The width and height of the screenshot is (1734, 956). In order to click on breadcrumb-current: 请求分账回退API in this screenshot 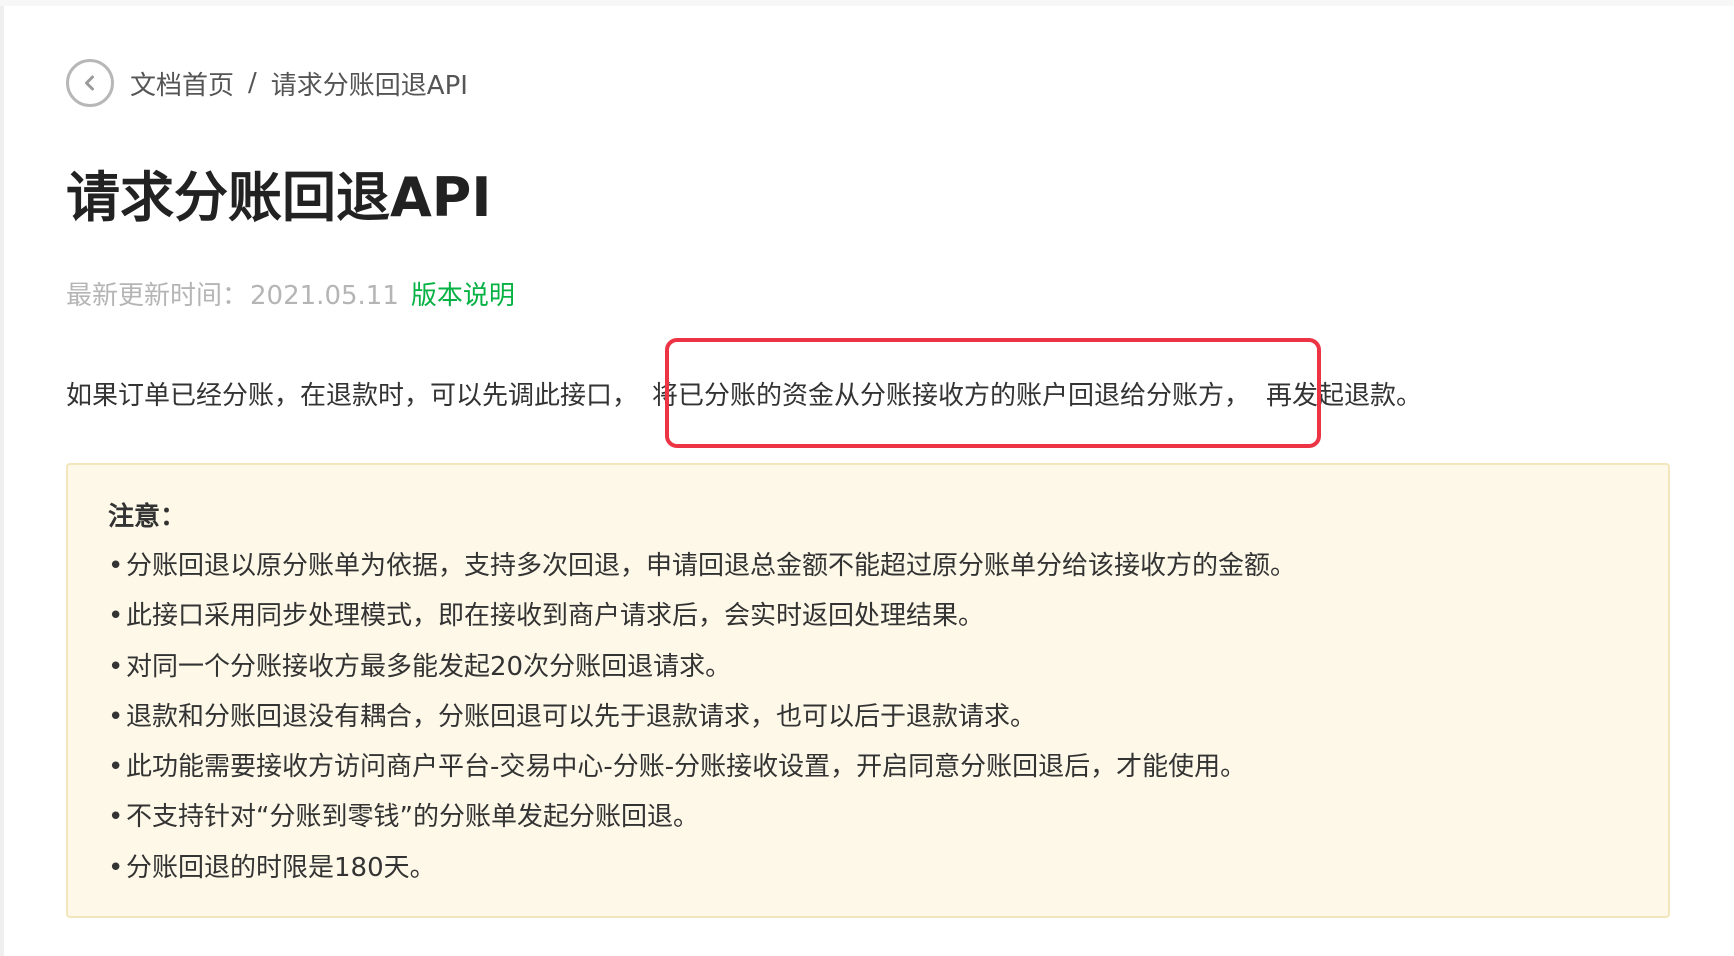, I will do `click(369, 85)`.